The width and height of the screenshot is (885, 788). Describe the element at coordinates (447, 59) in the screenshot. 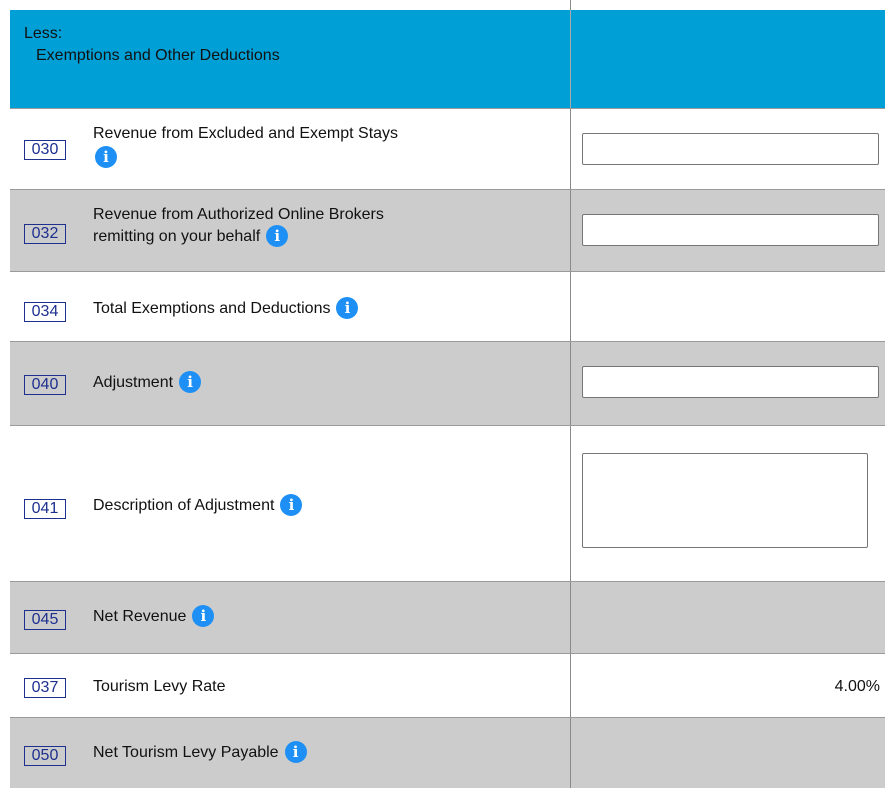

I see `section-header: Less: Exemptions and Other Deductions` at that location.